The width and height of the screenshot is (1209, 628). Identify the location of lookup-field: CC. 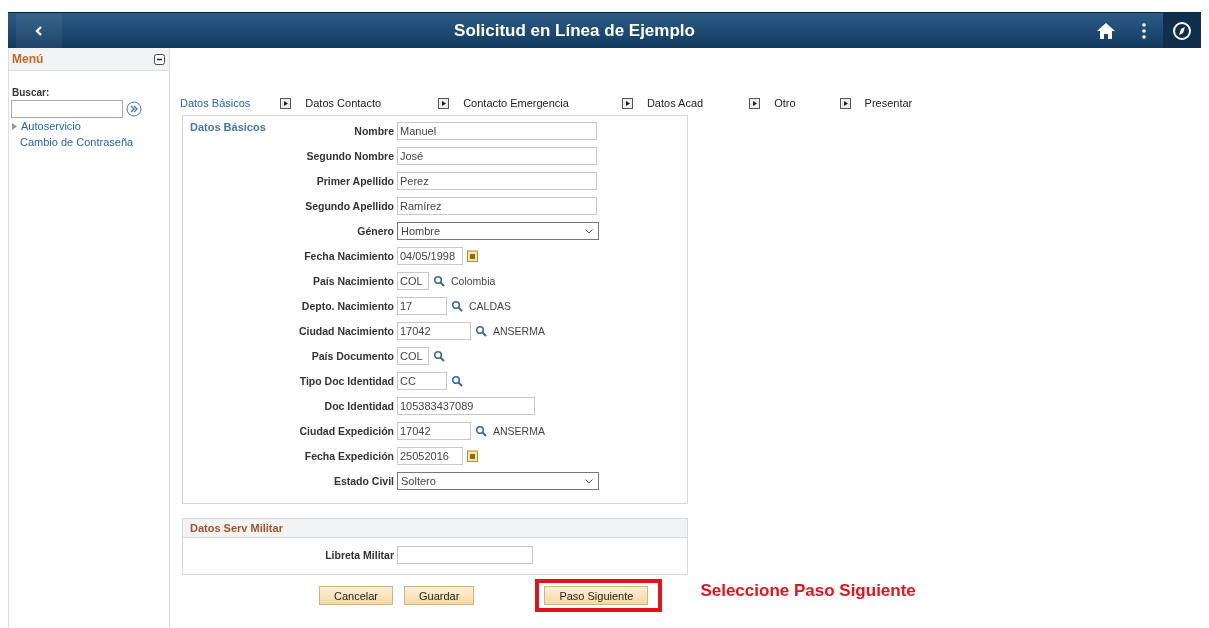
(422, 381).